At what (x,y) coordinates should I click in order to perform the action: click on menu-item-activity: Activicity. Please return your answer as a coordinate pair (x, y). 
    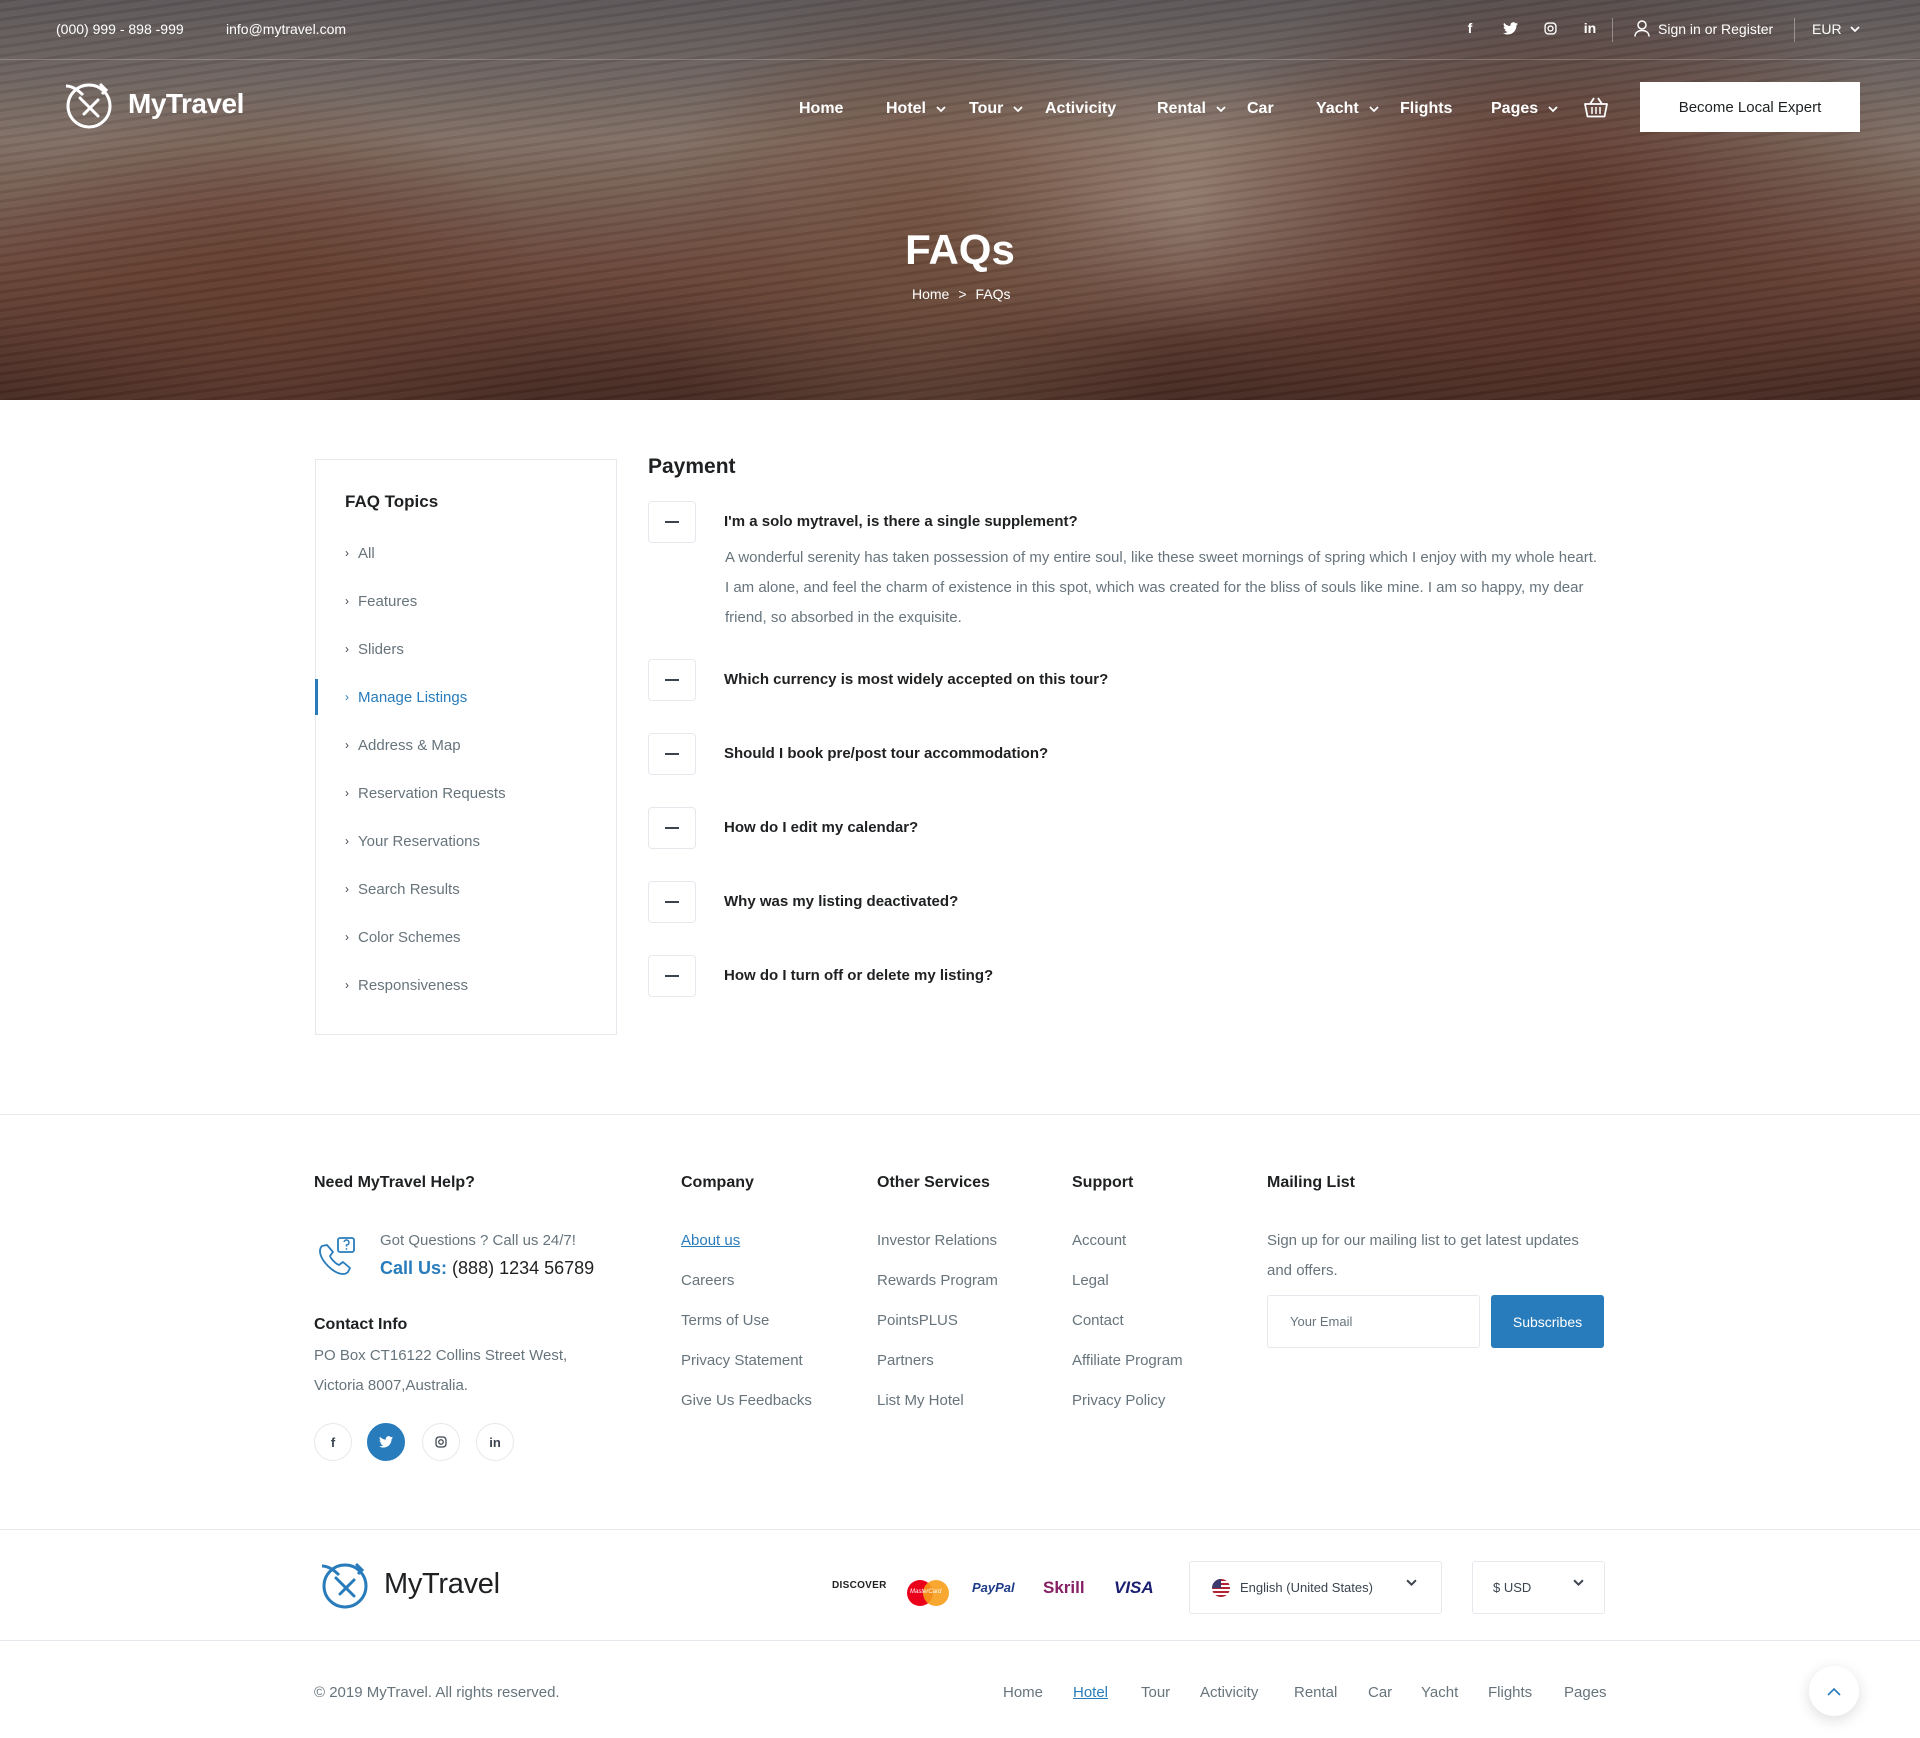
    Looking at the image, I should click on (1080, 109).